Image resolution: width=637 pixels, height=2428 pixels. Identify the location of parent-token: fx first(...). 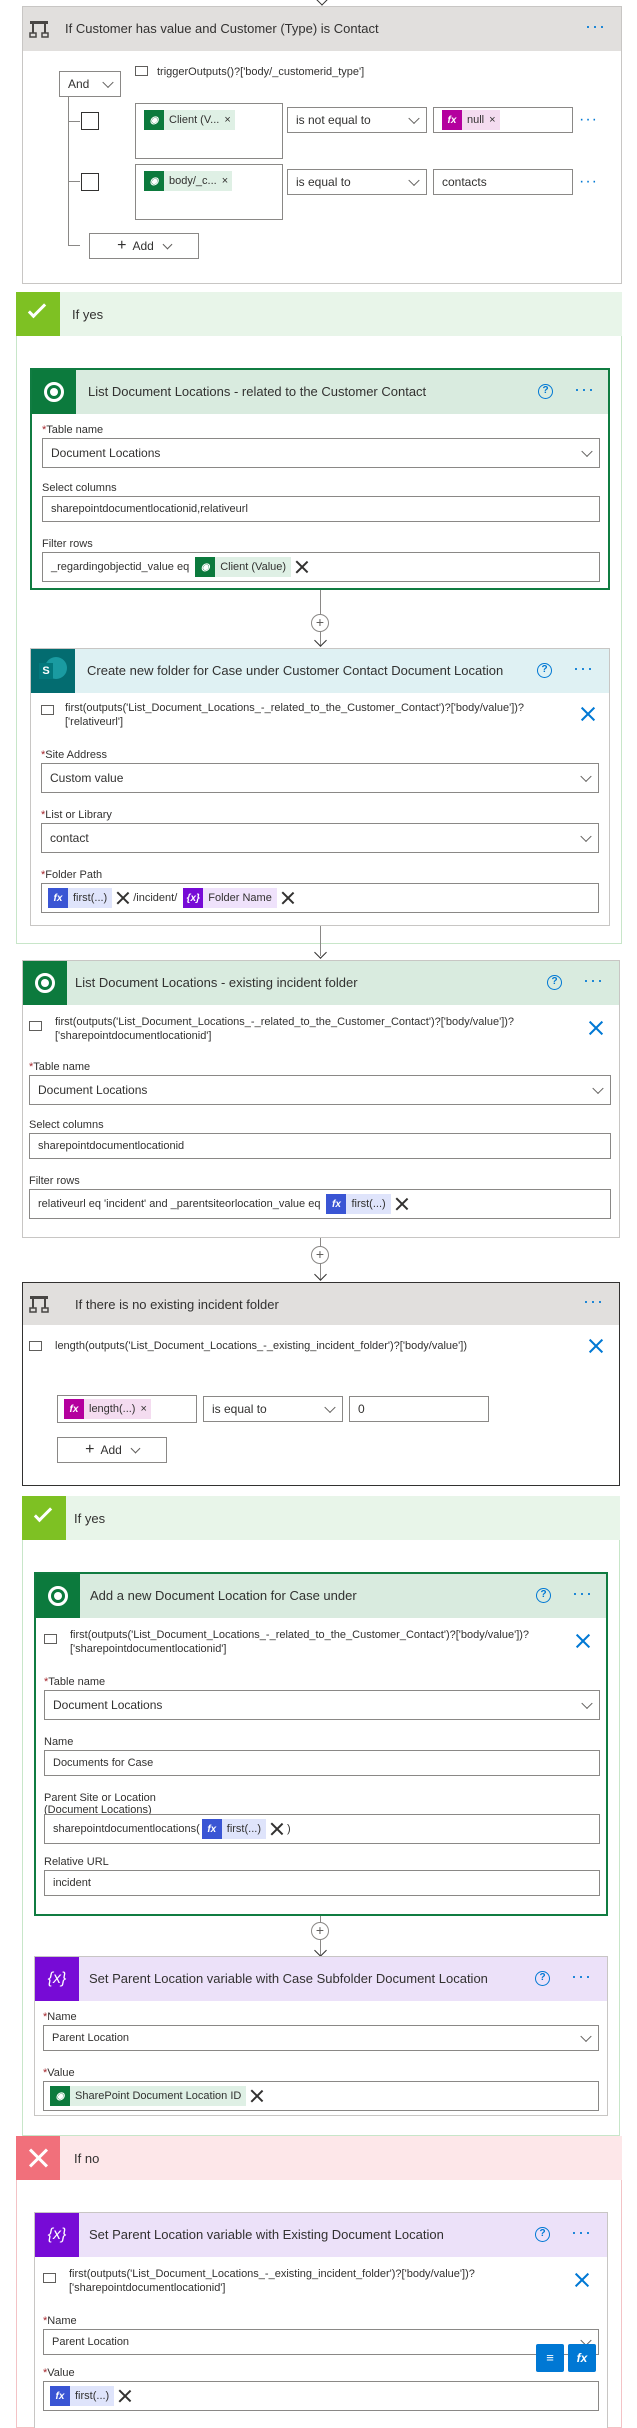
(233, 1829).